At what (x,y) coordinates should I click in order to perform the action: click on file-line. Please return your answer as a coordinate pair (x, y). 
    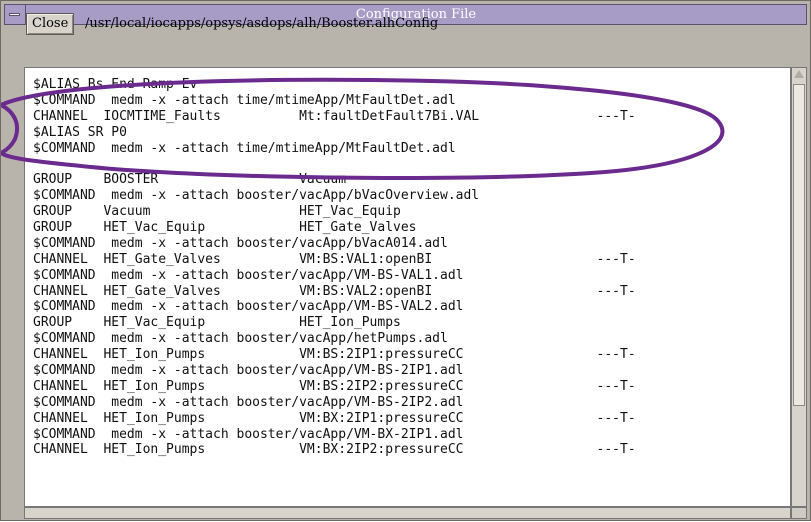
    Looking at the image, I should click on (334, 164).